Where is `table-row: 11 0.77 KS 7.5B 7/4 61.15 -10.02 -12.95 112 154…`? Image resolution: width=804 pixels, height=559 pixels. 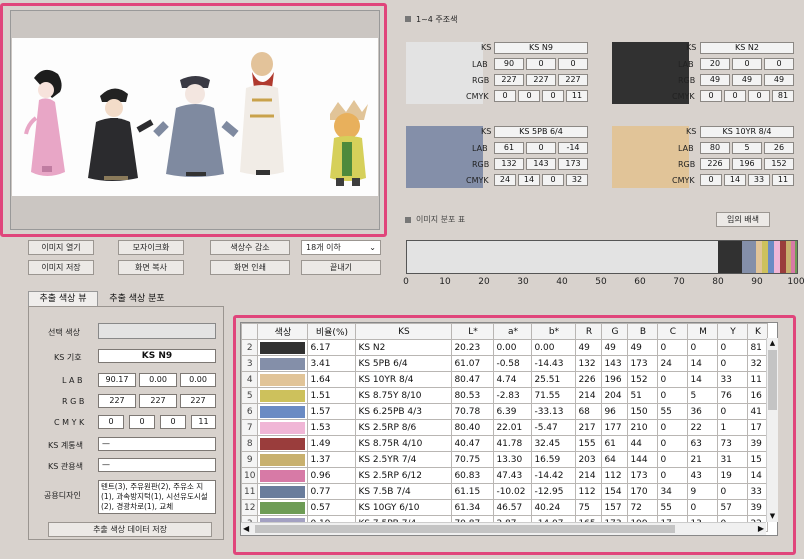
table-row: 11 0.77 KS 7.5B 7/4 61.15 -10.02 -12.95 112 154… is located at coordinates (505, 491).